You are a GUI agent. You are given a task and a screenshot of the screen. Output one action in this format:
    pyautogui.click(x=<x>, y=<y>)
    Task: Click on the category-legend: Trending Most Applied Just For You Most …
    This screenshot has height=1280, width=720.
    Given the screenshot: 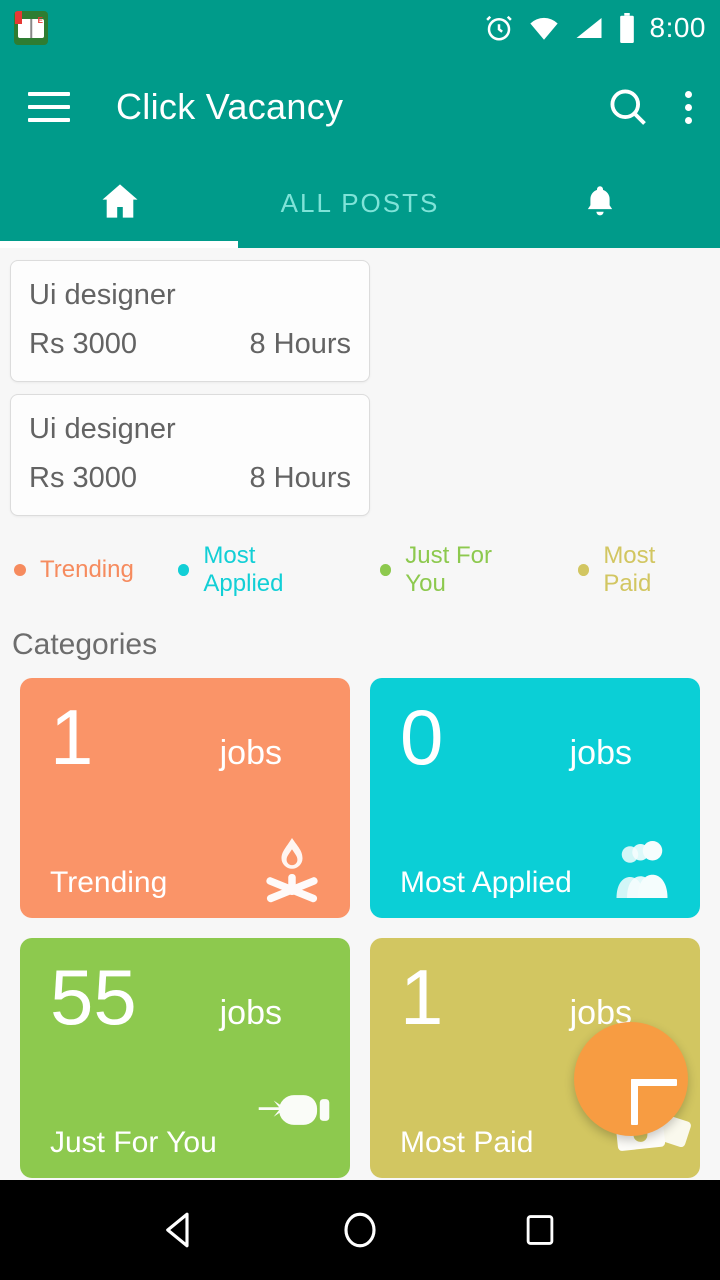 What is the action you would take?
    pyautogui.click(x=360, y=557)
    